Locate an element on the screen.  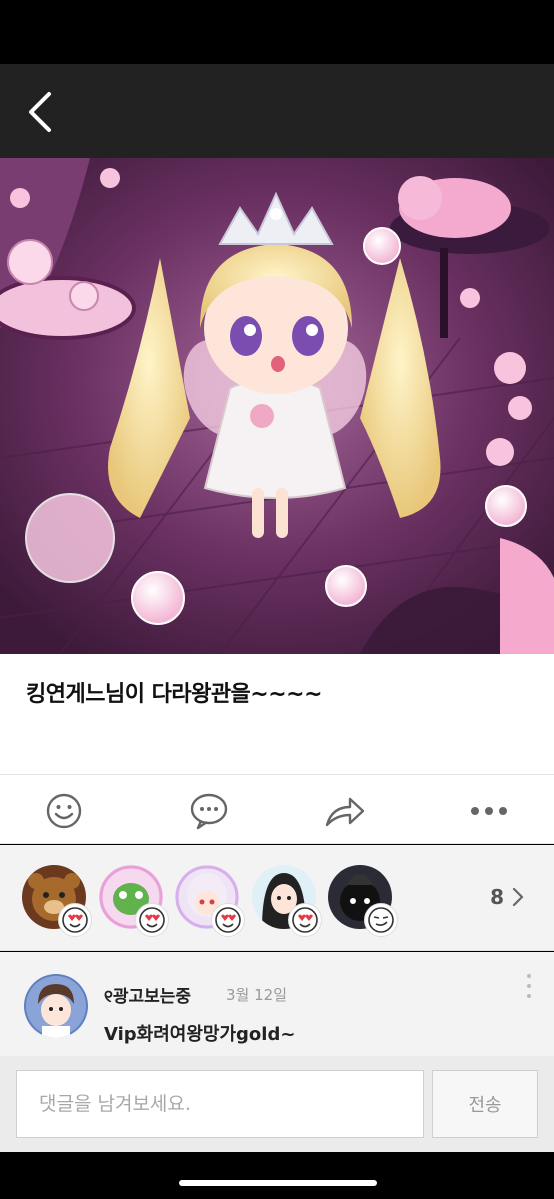
speech-bubble-icon is located at coordinates (209, 811).